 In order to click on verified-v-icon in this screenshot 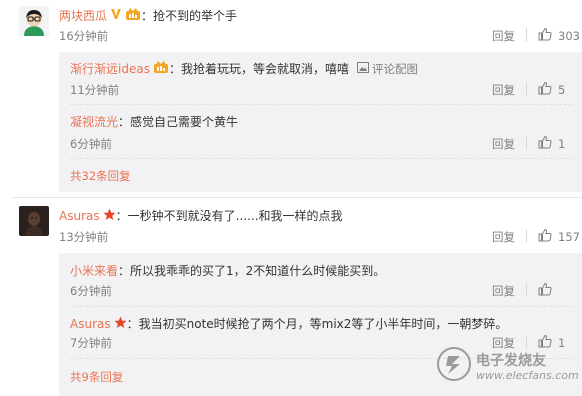, I will do `click(116, 15)`.